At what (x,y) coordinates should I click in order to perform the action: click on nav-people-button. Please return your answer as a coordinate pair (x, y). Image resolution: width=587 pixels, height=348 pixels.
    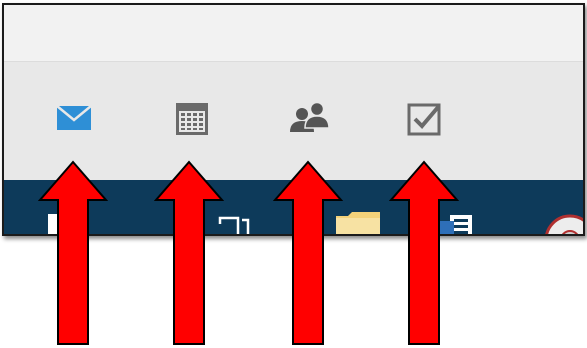
    Looking at the image, I should click on (309, 119).